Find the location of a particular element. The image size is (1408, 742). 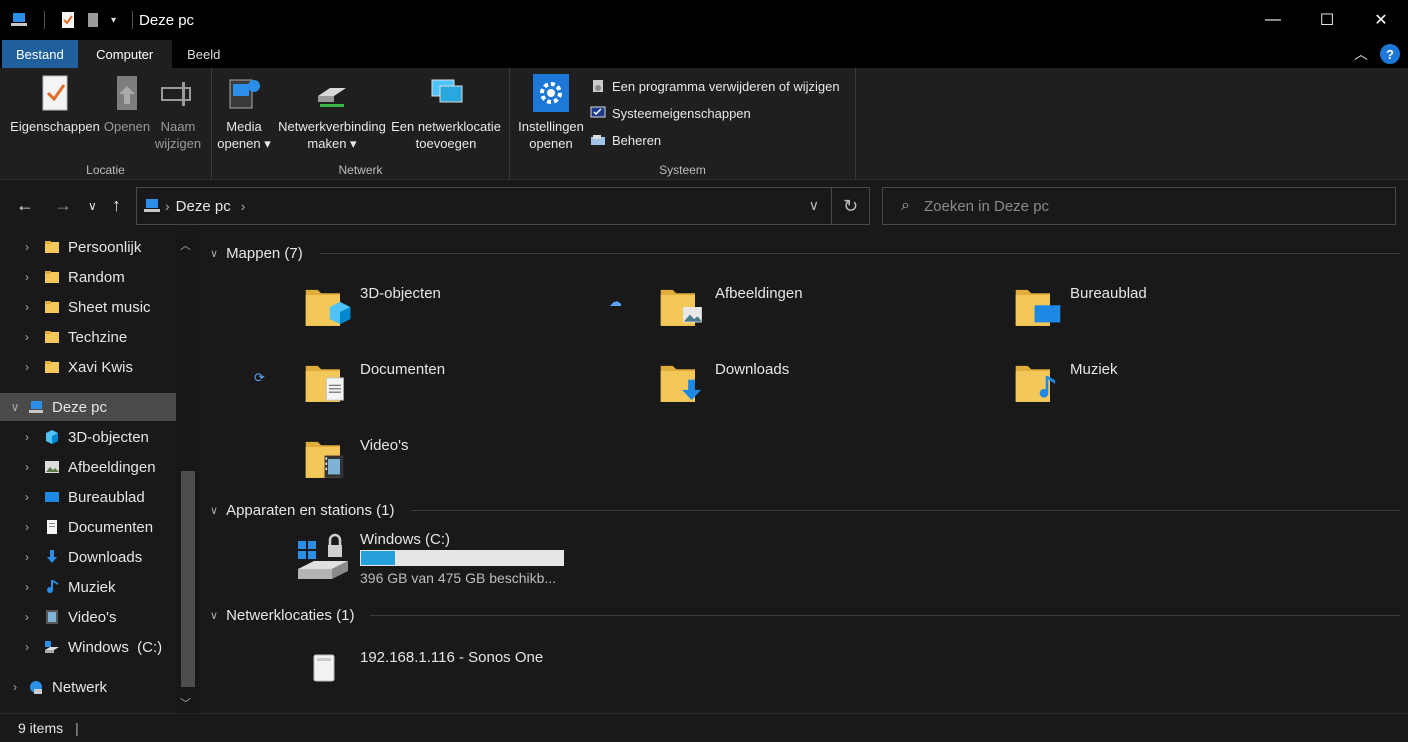

nav-item-deze-pc: ∨ Deze pc is located at coordinates (88, 407).